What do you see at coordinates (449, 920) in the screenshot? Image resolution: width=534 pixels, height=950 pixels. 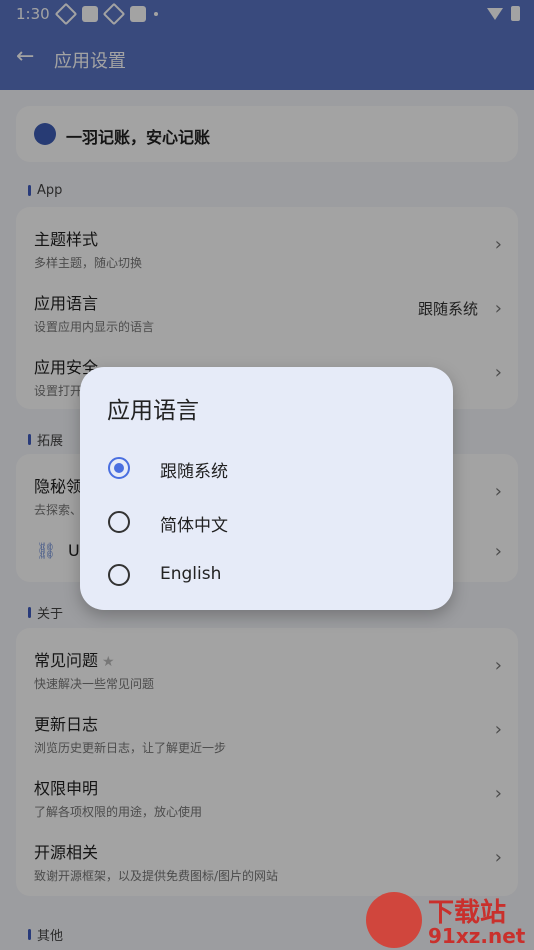 I see `site-watermark: 下载站 91xz.net` at bounding box center [449, 920].